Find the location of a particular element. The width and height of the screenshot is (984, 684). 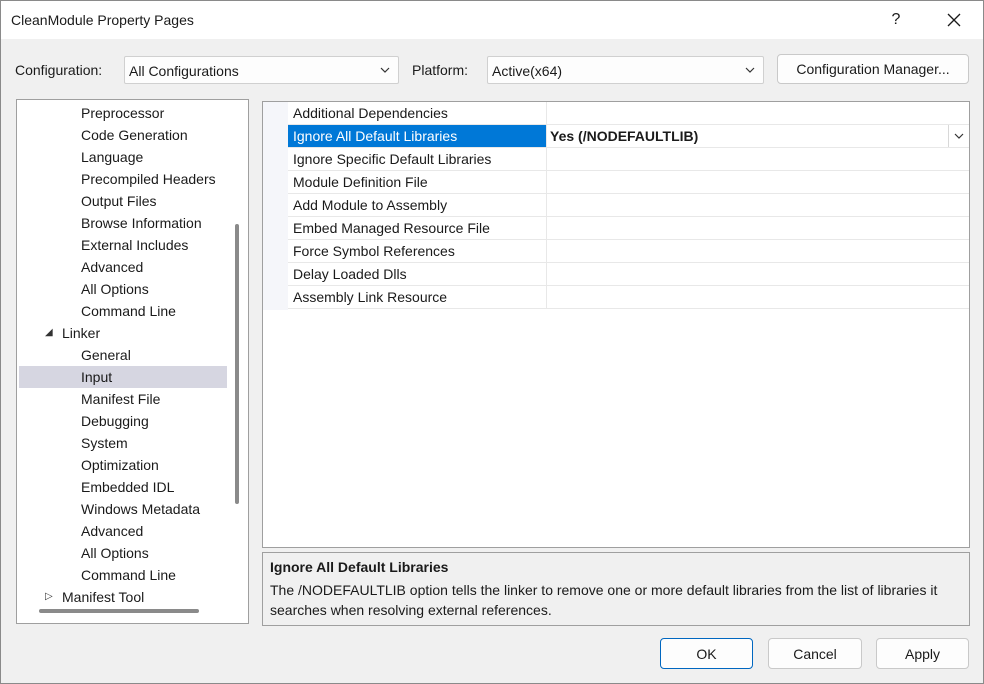

expand-arrow-icon: ▷ is located at coordinates (49, 597).